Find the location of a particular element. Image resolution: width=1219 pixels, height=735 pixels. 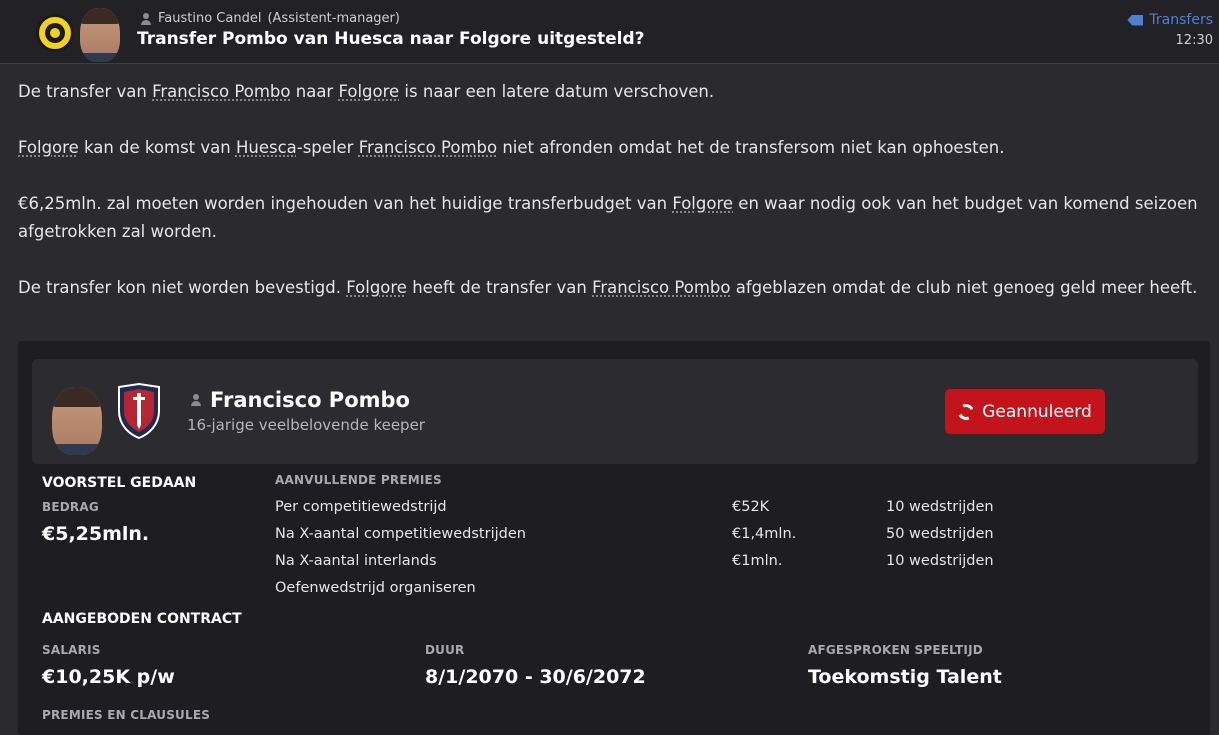

bonus-value: €52K is located at coordinates (751, 507).